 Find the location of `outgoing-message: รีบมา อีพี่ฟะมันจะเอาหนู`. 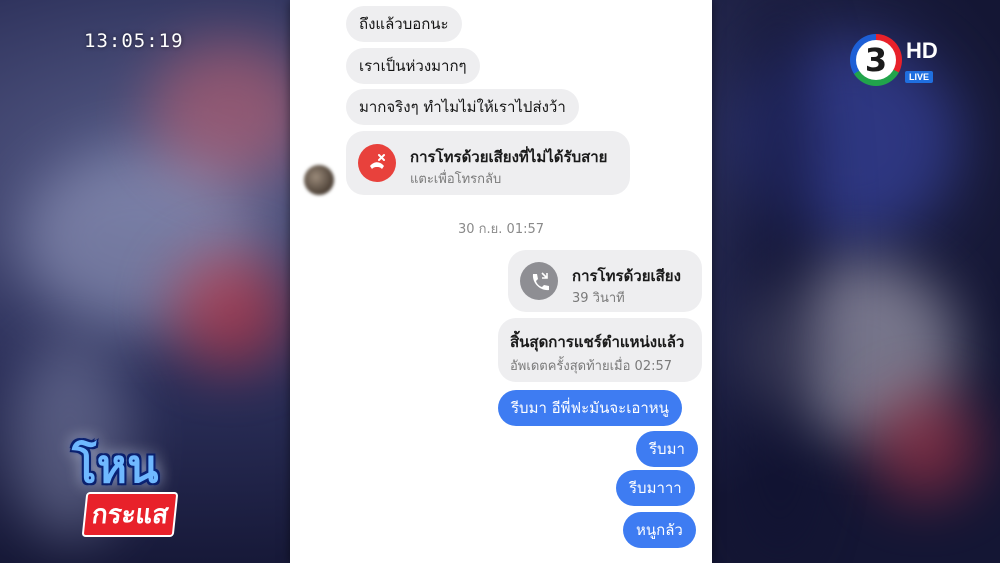

outgoing-message: รีบมา อีพี่ฟะมันจะเอาหนู is located at coordinates (590, 408).